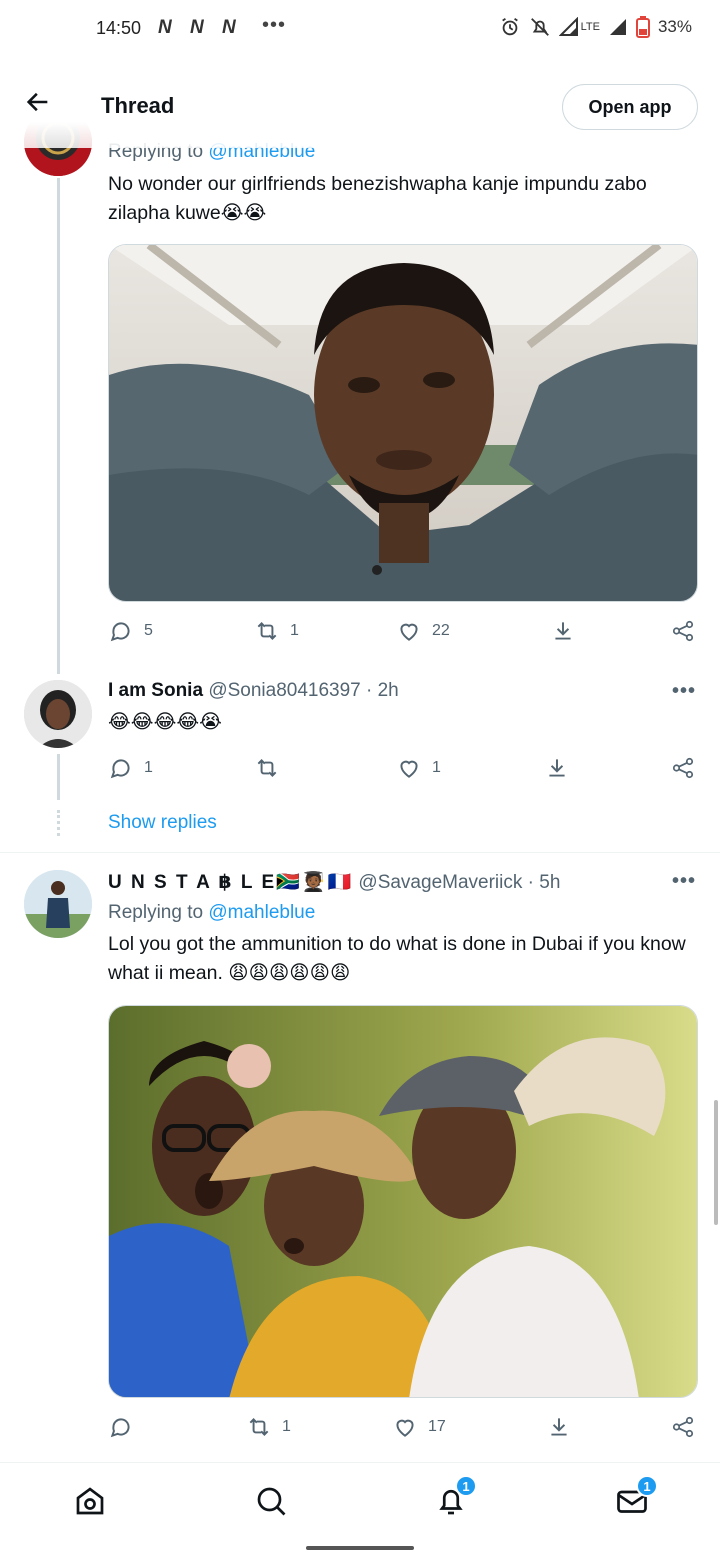 The height and width of the screenshot is (1560, 720). Describe the element at coordinates (360, 1548) in the screenshot. I see `gesture-bar` at that location.